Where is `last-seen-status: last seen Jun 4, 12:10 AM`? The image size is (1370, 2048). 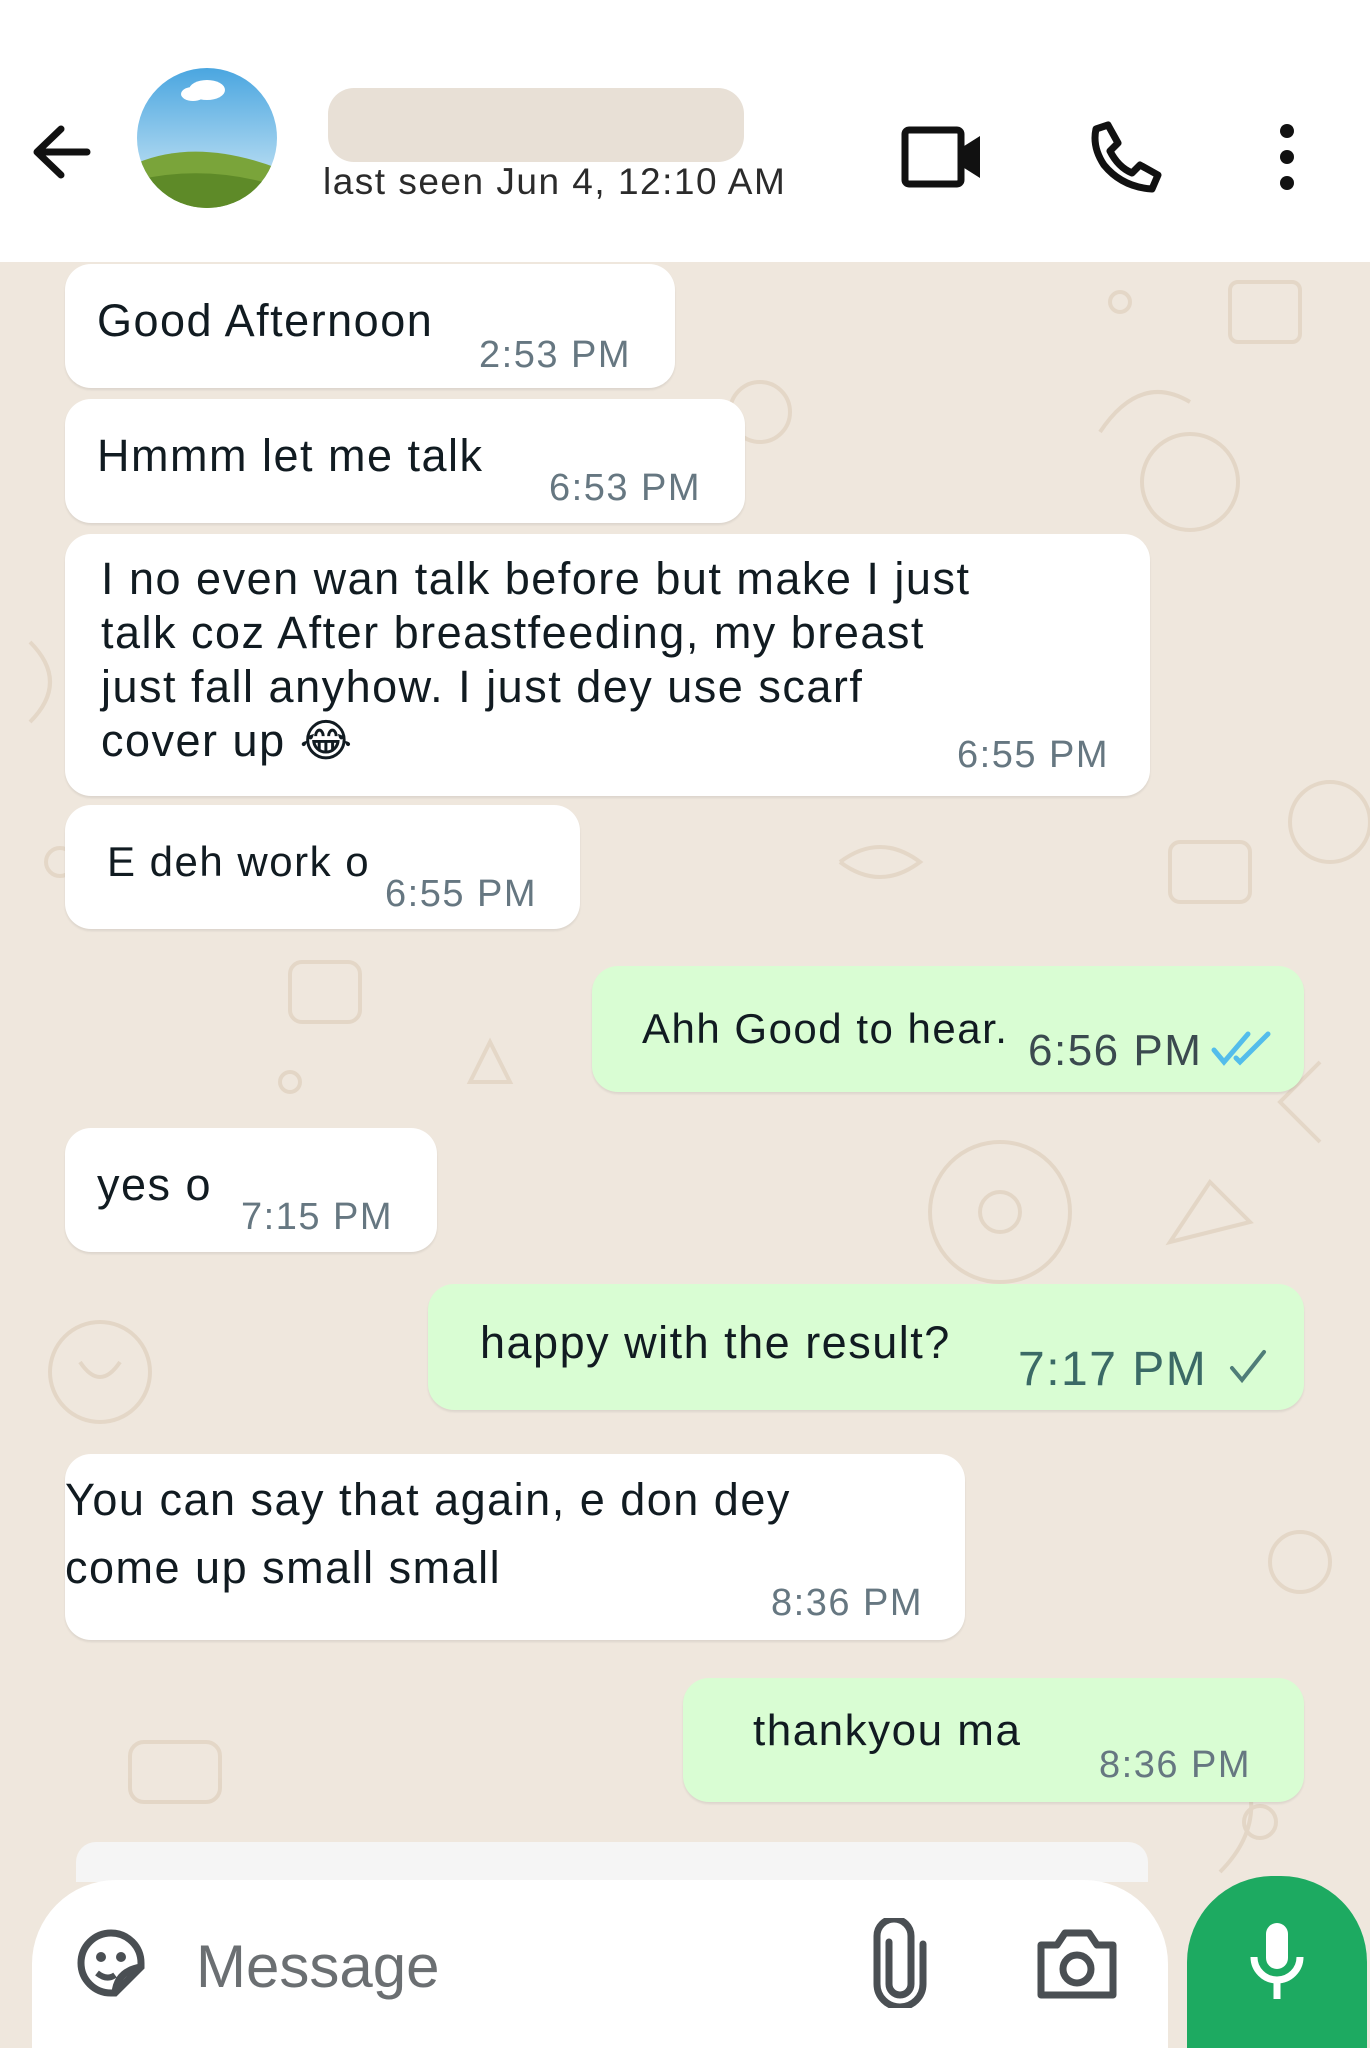 last-seen-status: last seen Jun 4, 12:10 AM is located at coordinates (555, 181).